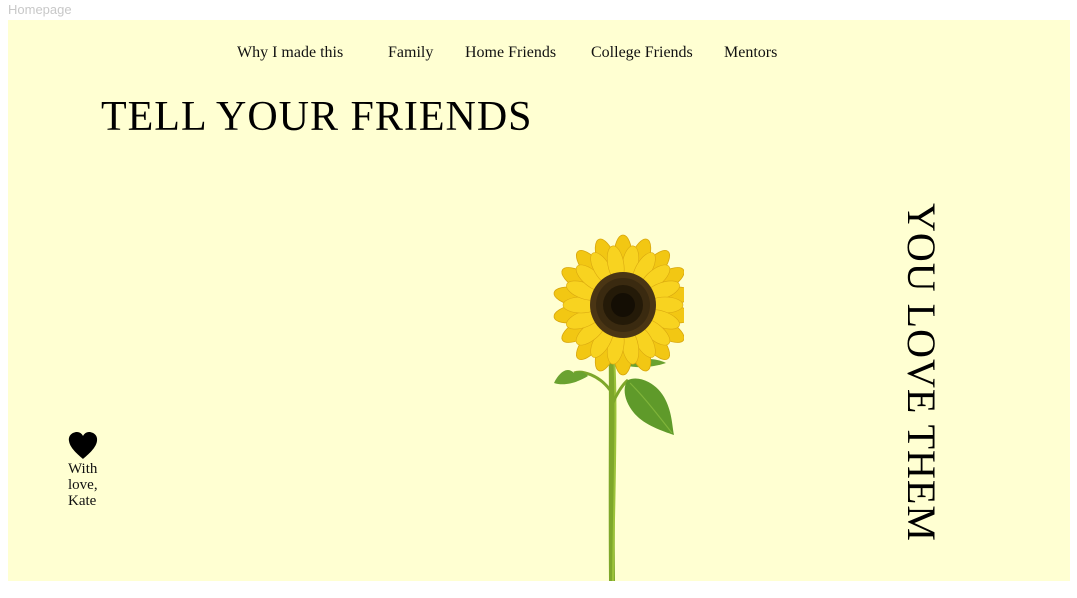 The height and width of the screenshot is (598, 1077). What do you see at coordinates (83, 469) in the screenshot?
I see `signoff-line: With` at bounding box center [83, 469].